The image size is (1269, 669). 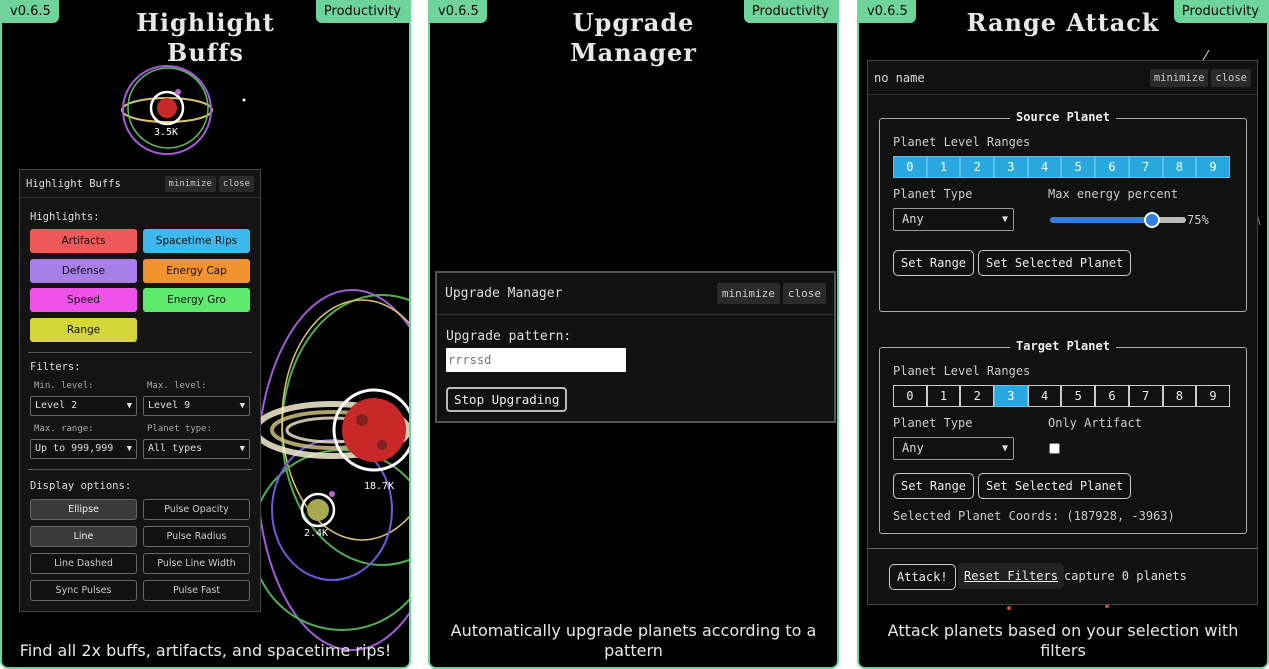 What do you see at coordinates (196, 300) in the screenshot?
I see `highlight-toggle-energy-gro: Energy Gro` at bounding box center [196, 300].